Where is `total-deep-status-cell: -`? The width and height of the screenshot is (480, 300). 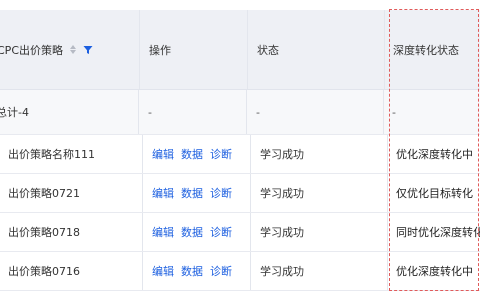
total-deep-status-cell: - is located at coordinates (430, 112).